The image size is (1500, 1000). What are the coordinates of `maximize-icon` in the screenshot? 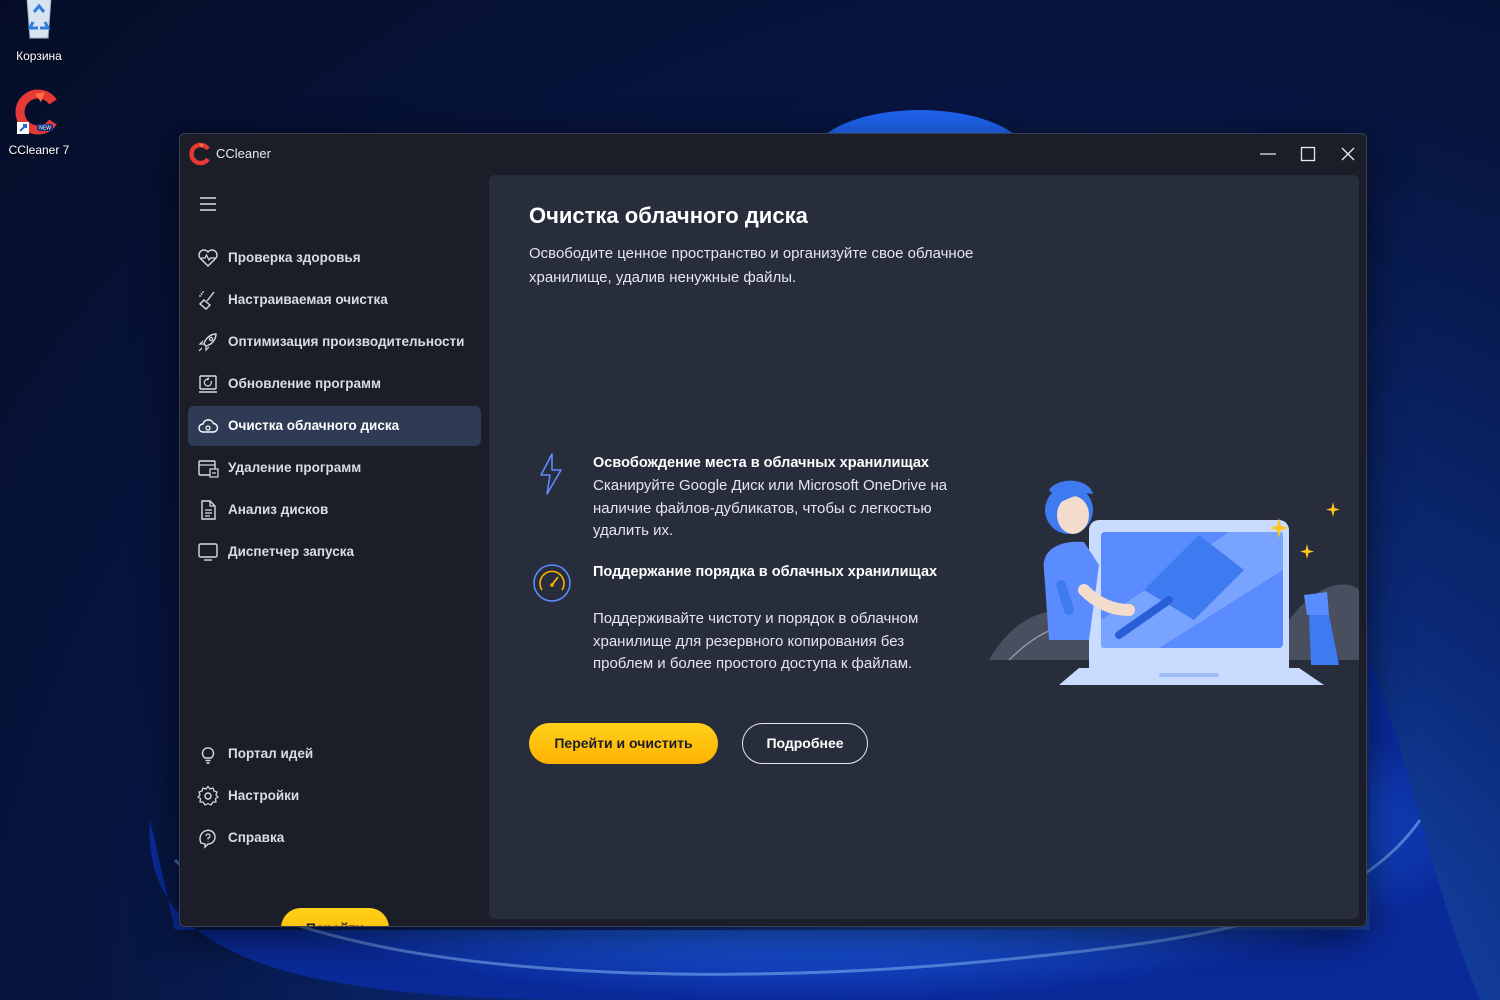 It's located at (1308, 154).